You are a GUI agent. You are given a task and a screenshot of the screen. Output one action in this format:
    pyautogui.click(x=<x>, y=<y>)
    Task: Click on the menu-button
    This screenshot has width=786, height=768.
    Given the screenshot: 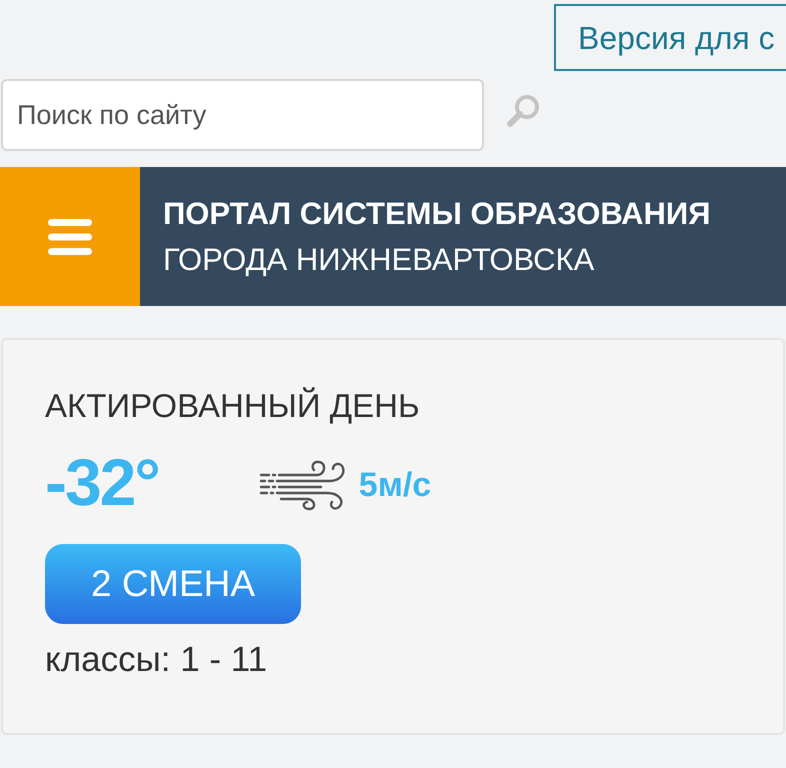 What is the action you would take?
    pyautogui.click(x=70, y=236)
    